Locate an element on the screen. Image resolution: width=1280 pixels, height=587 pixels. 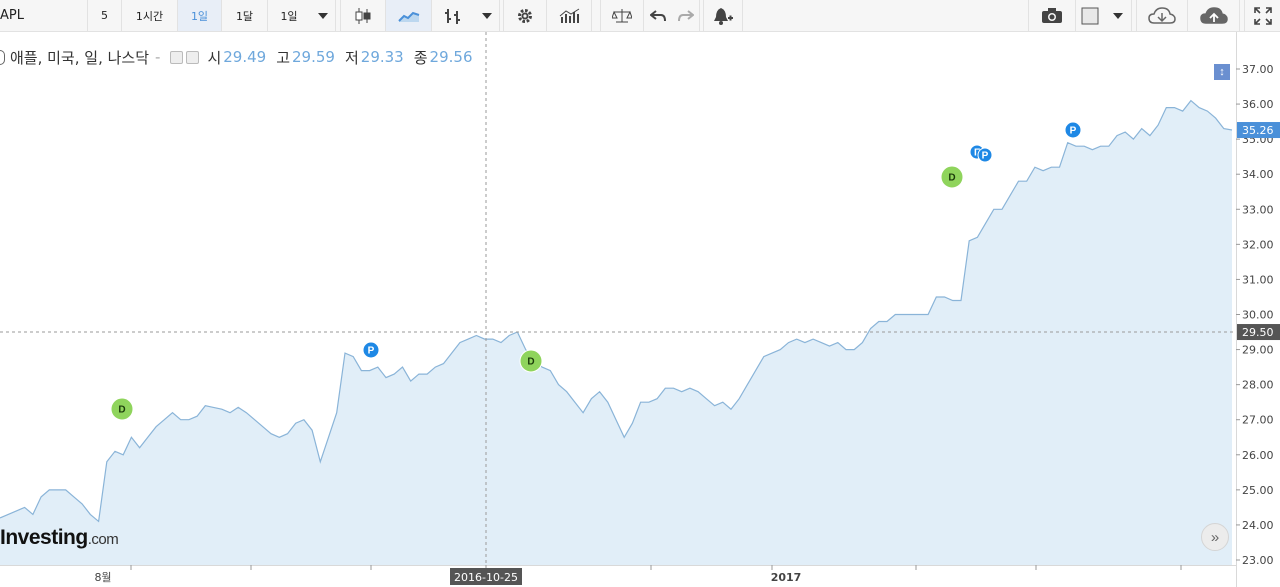
y-tick-label: 32.00 is located at coordinates (1258, 244).